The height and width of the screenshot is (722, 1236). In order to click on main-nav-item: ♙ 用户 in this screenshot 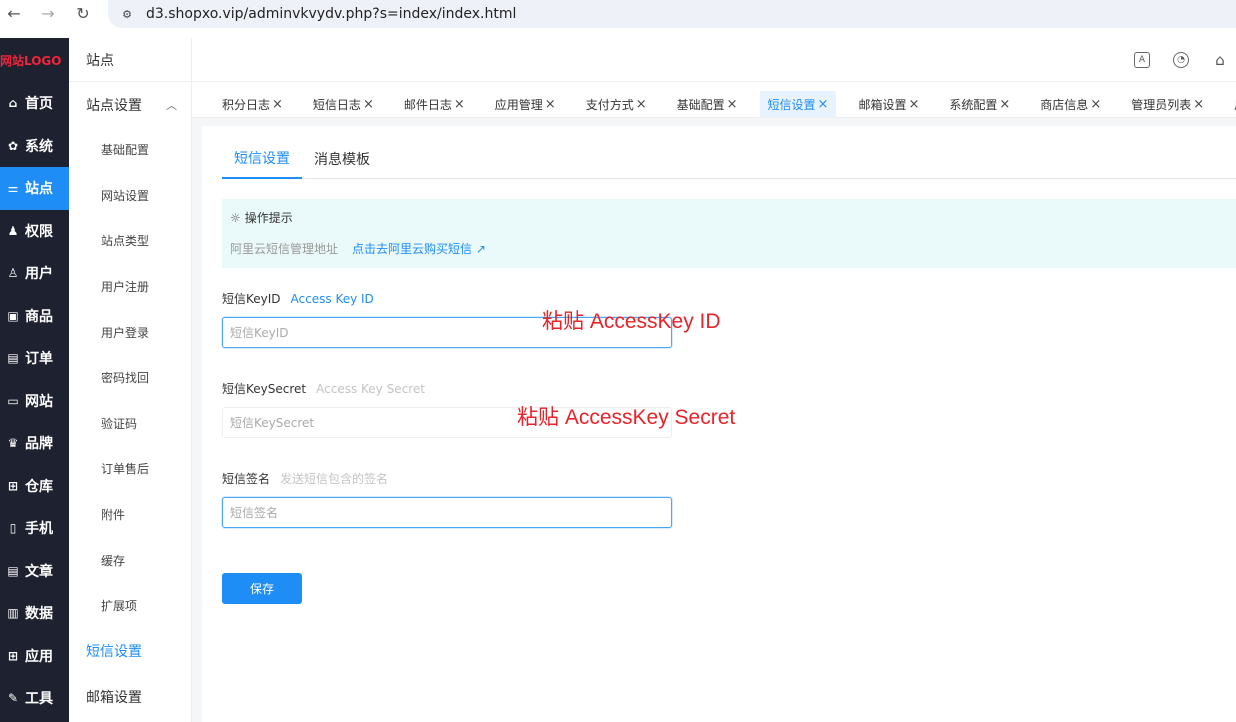, I will do `click(34, 273)`.